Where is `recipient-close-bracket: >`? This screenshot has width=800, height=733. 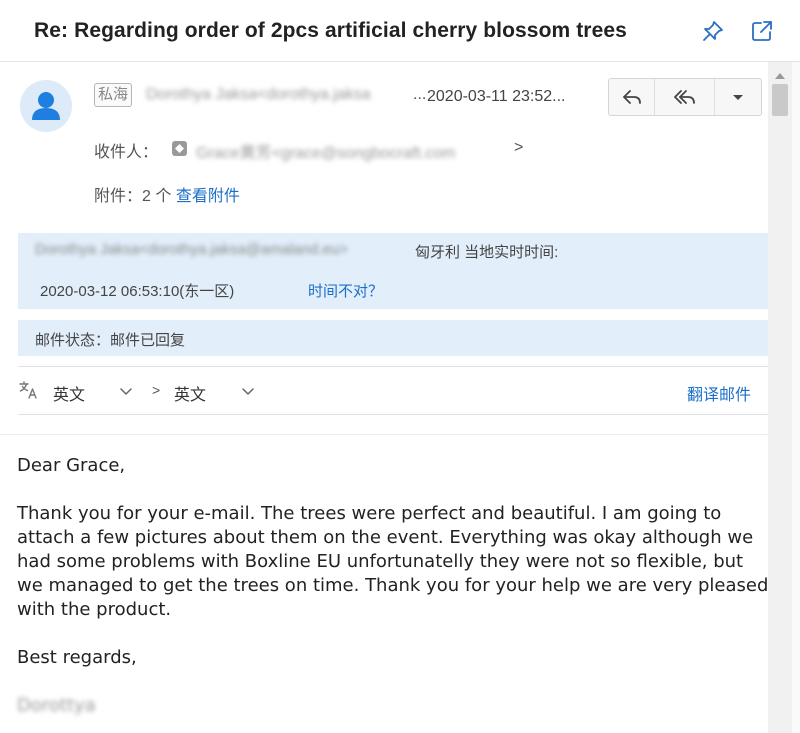
recipient-close-bracket: > is located at coordinates (519, 147).